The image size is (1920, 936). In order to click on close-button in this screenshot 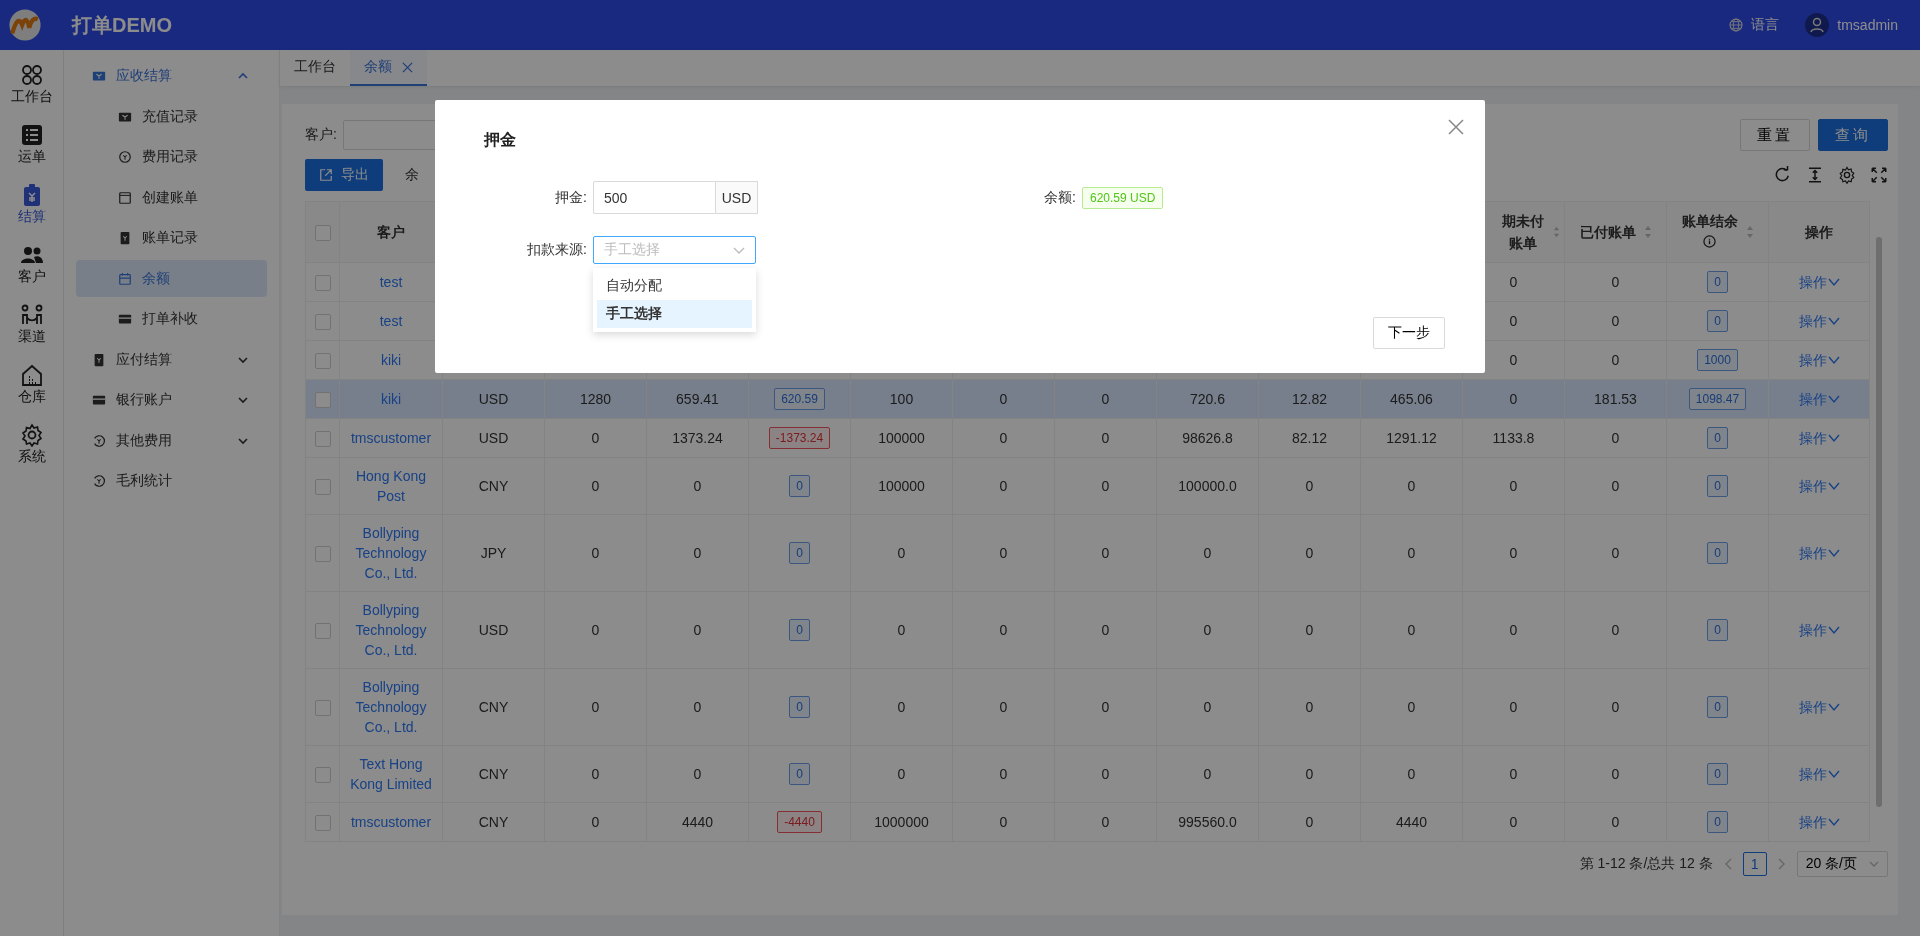, I will do `click(1456, 127)`.